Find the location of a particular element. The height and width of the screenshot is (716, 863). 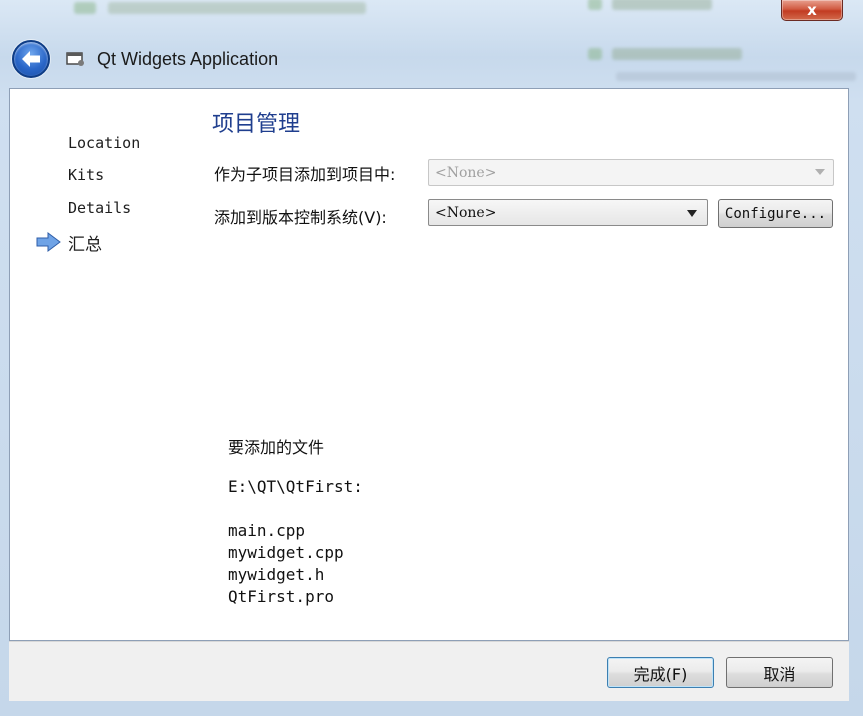

step-kits: Kits is located at coordinates (86, 175).